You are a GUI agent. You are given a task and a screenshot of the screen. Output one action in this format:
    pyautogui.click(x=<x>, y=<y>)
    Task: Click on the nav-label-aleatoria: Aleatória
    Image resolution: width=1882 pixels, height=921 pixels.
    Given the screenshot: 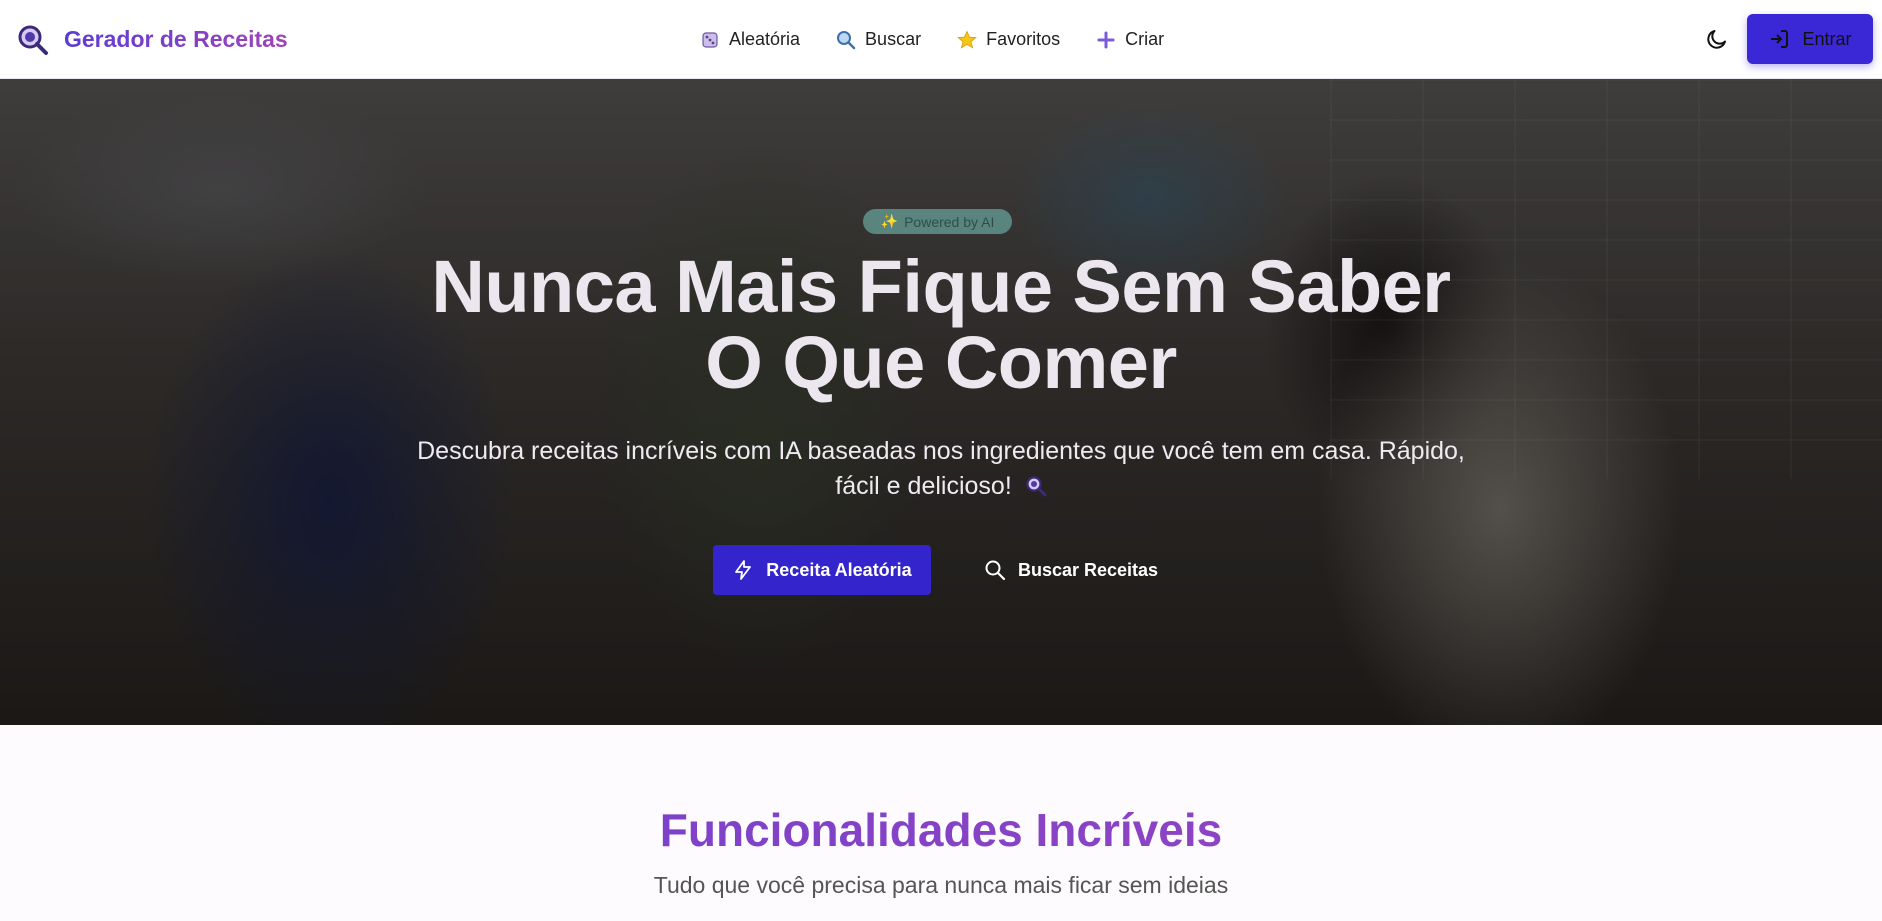 What is the action you would take?
    pyautogui.click(x=765, y=39)
    